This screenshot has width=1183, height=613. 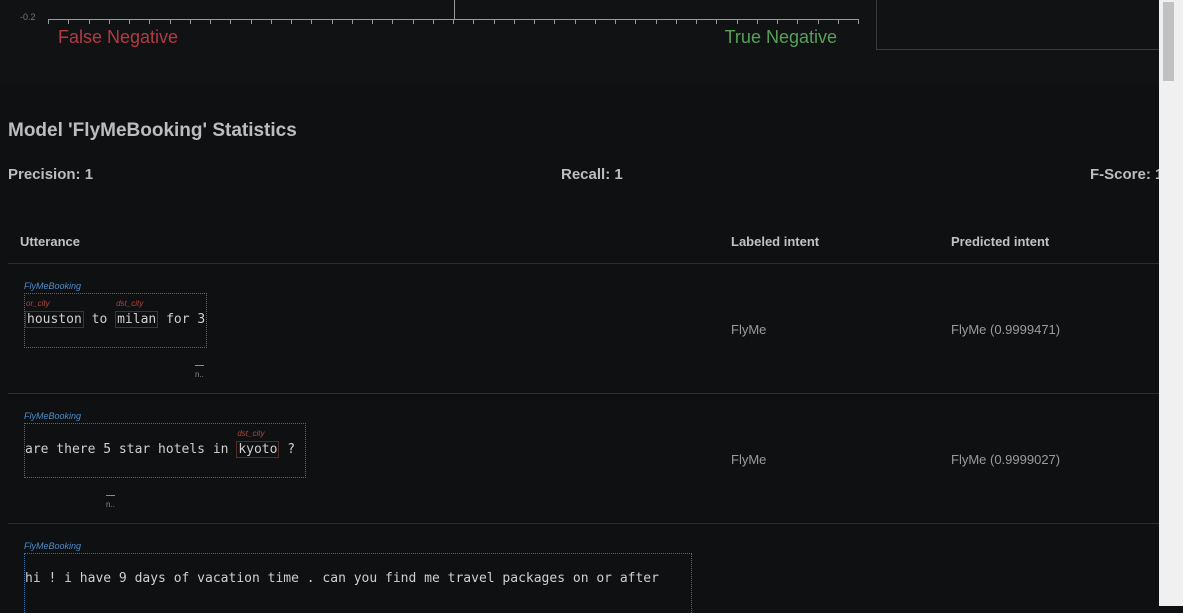 What do you see at coordinates (1171, 303) in the screenshot?
I see `vertical-scrollbar` at bounding box center [1171, 303].